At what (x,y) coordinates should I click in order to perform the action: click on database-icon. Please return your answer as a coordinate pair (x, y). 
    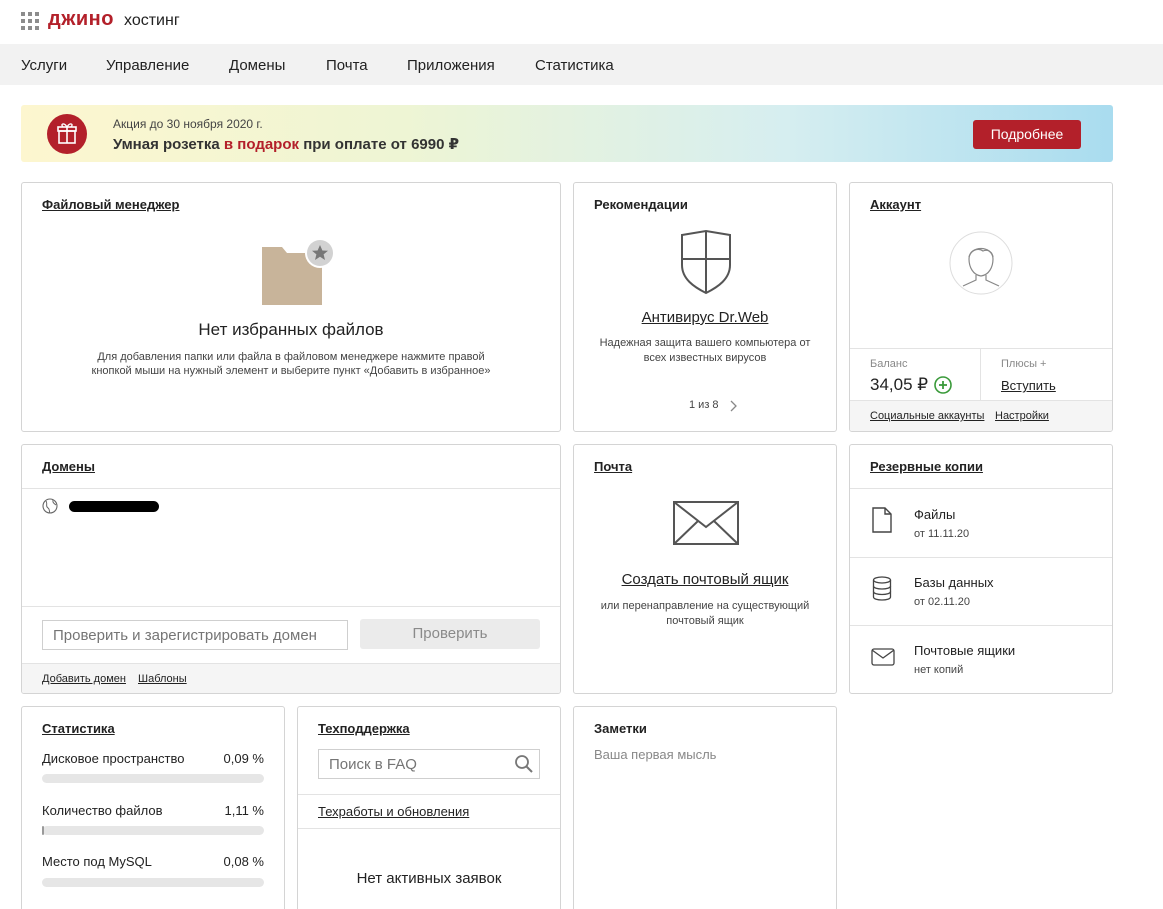
    Looking at the image, I should click on (882, 589).